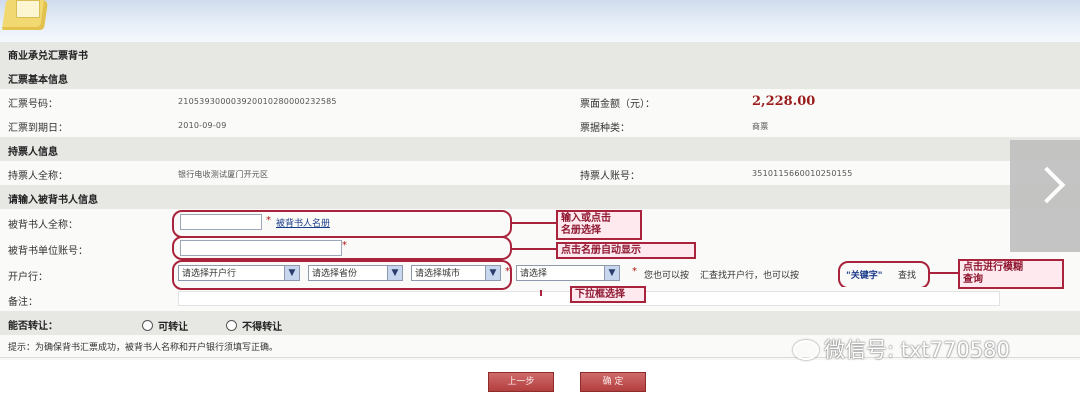  What do you see at coordinates (613, 382) in the screenshot?
I see `confirm-button: 确 定` at bounding box center [613, 382].